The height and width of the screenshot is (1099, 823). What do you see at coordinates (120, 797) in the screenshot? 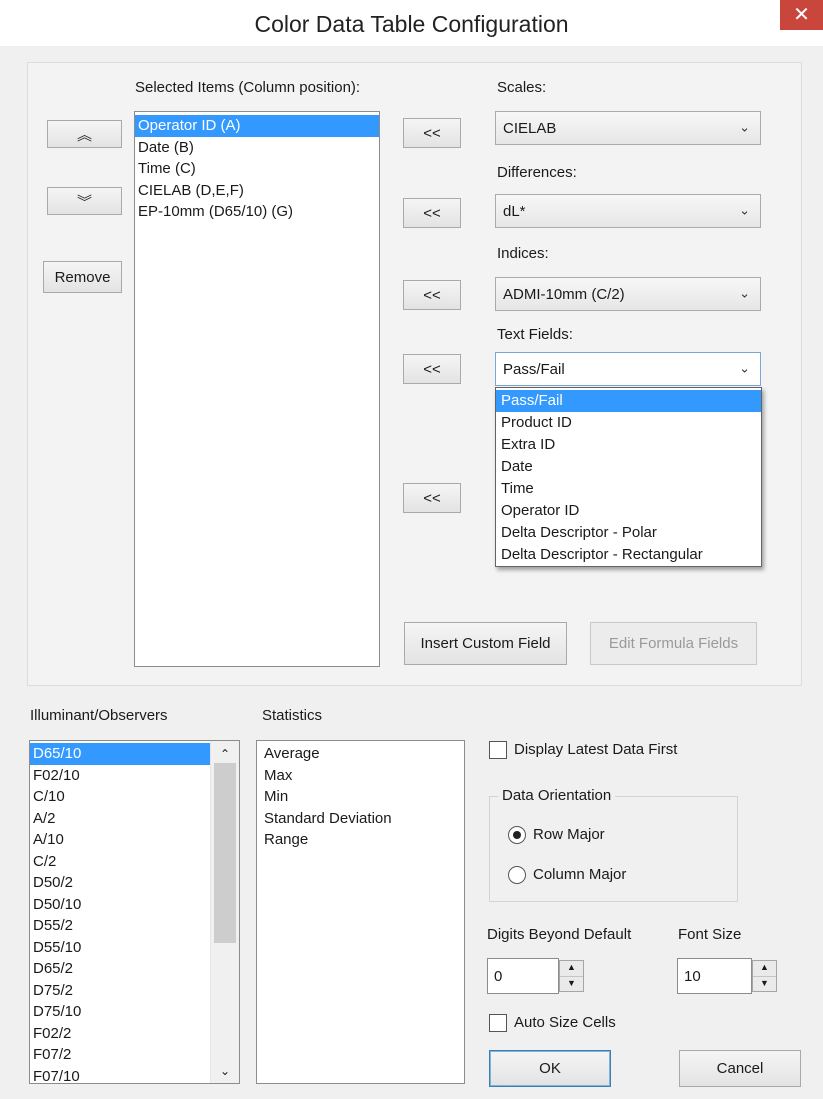
I see `list-item: C/10` at bounding box center [120, 797].